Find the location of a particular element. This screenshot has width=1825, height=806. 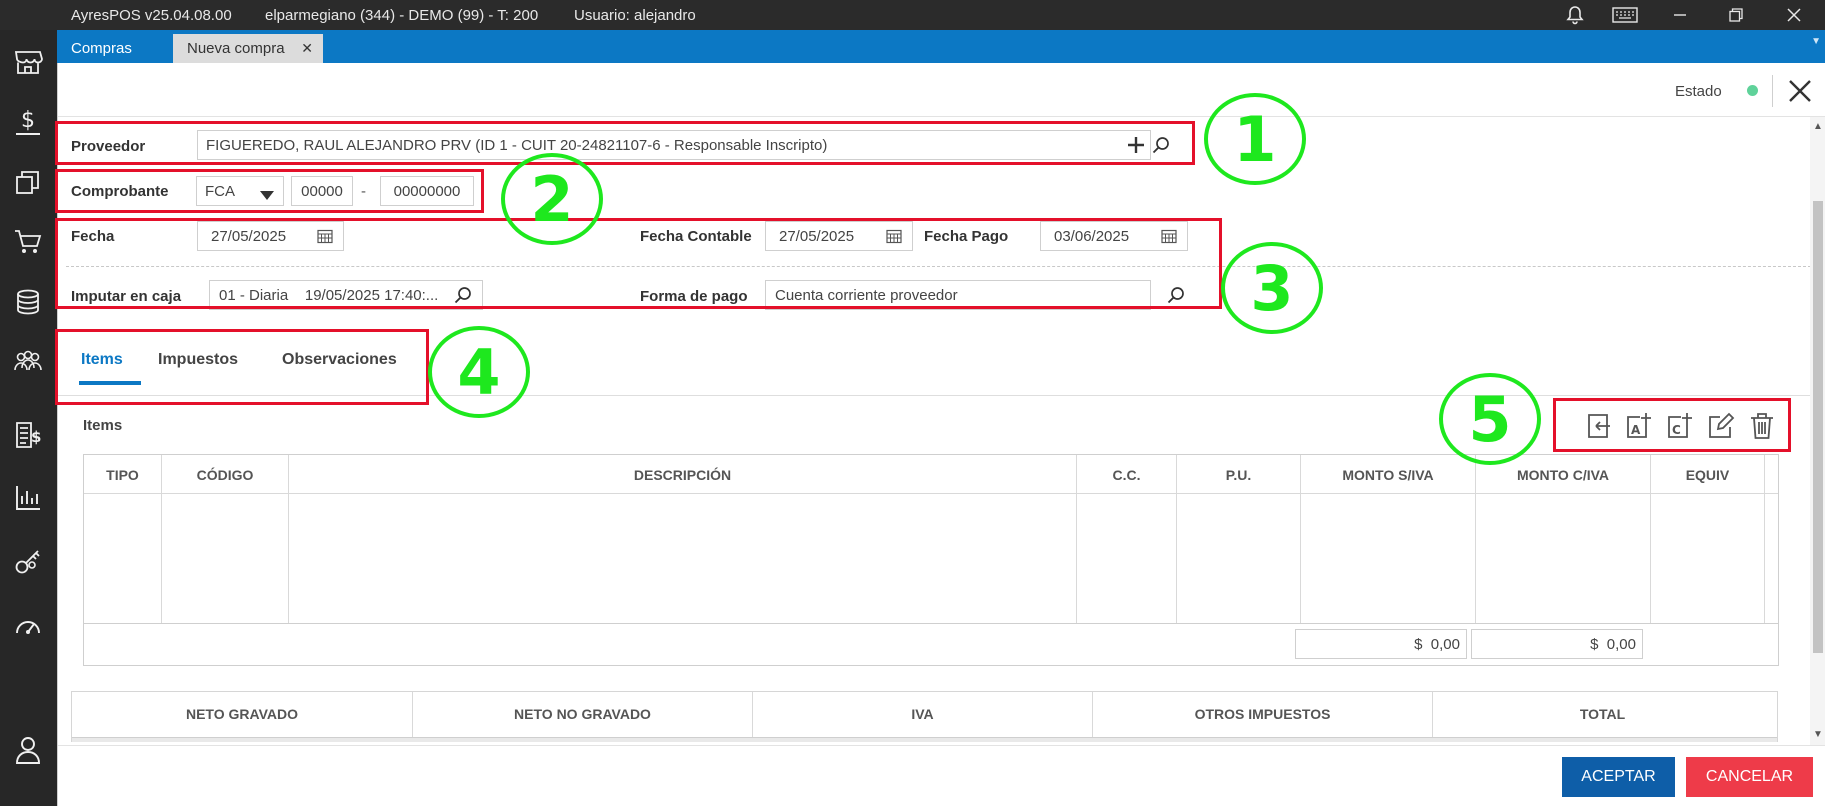

table-footer-divider is located at coordinates (931, 623).